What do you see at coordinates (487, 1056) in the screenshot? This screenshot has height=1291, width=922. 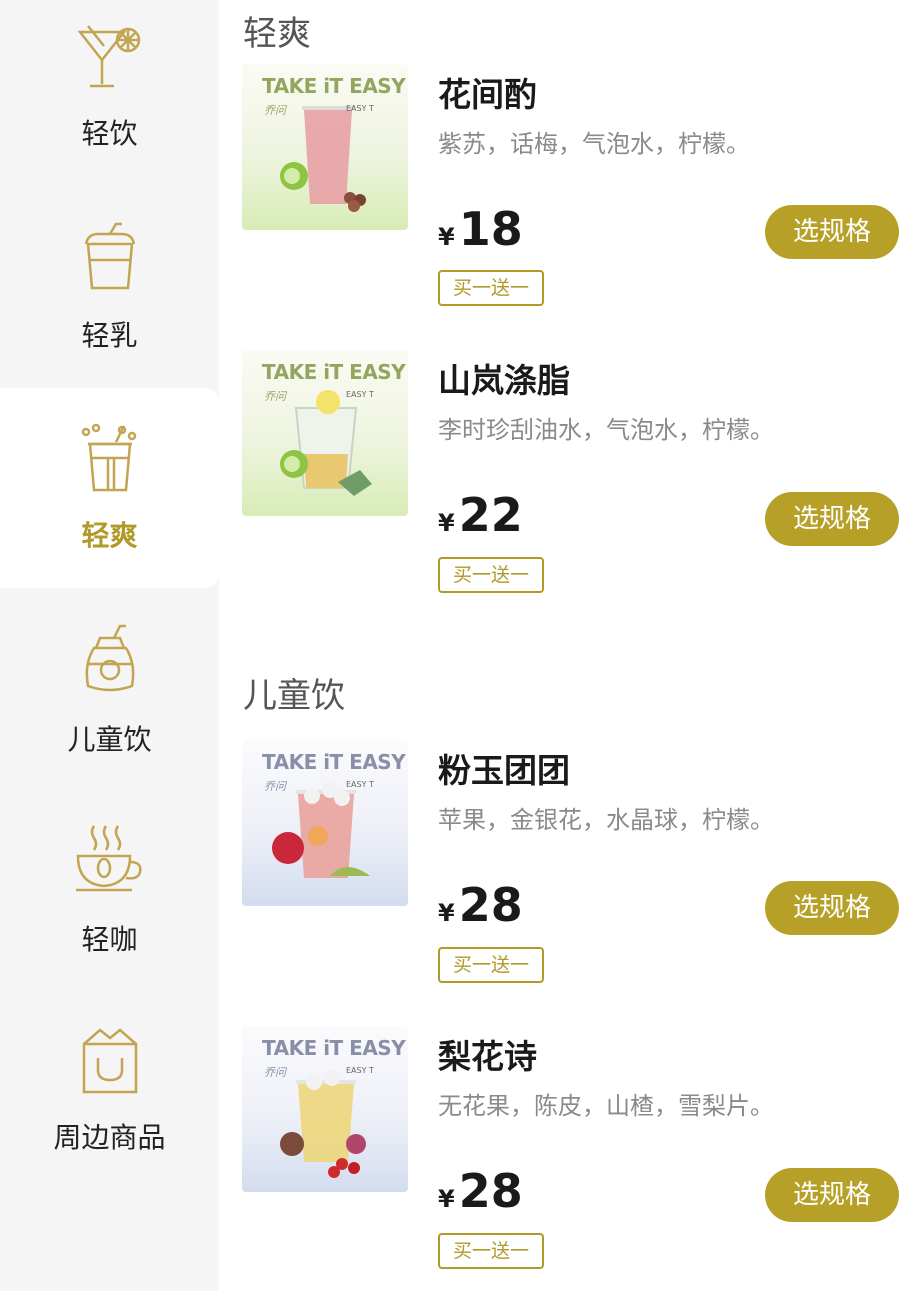 I see `product-name: 梨花诗` at bounding box center [487, 1056].